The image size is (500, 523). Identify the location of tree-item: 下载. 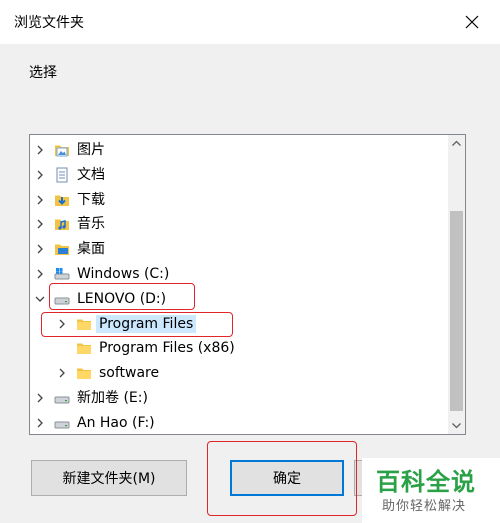
(239, 200).